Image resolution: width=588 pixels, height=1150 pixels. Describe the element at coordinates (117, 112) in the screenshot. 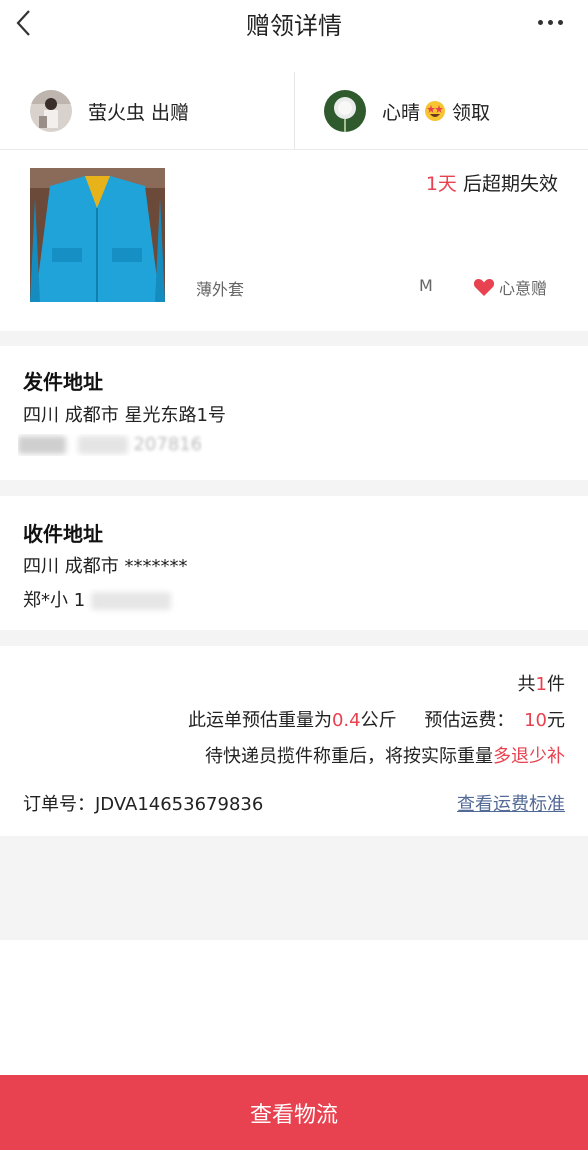

I see `giver-name: 萤火虫` at that location.